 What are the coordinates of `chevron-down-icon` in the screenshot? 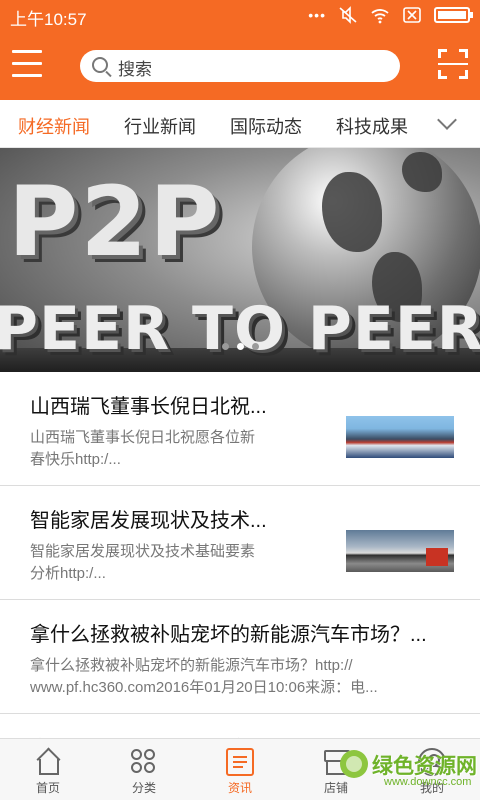 It's located at (448, 122).